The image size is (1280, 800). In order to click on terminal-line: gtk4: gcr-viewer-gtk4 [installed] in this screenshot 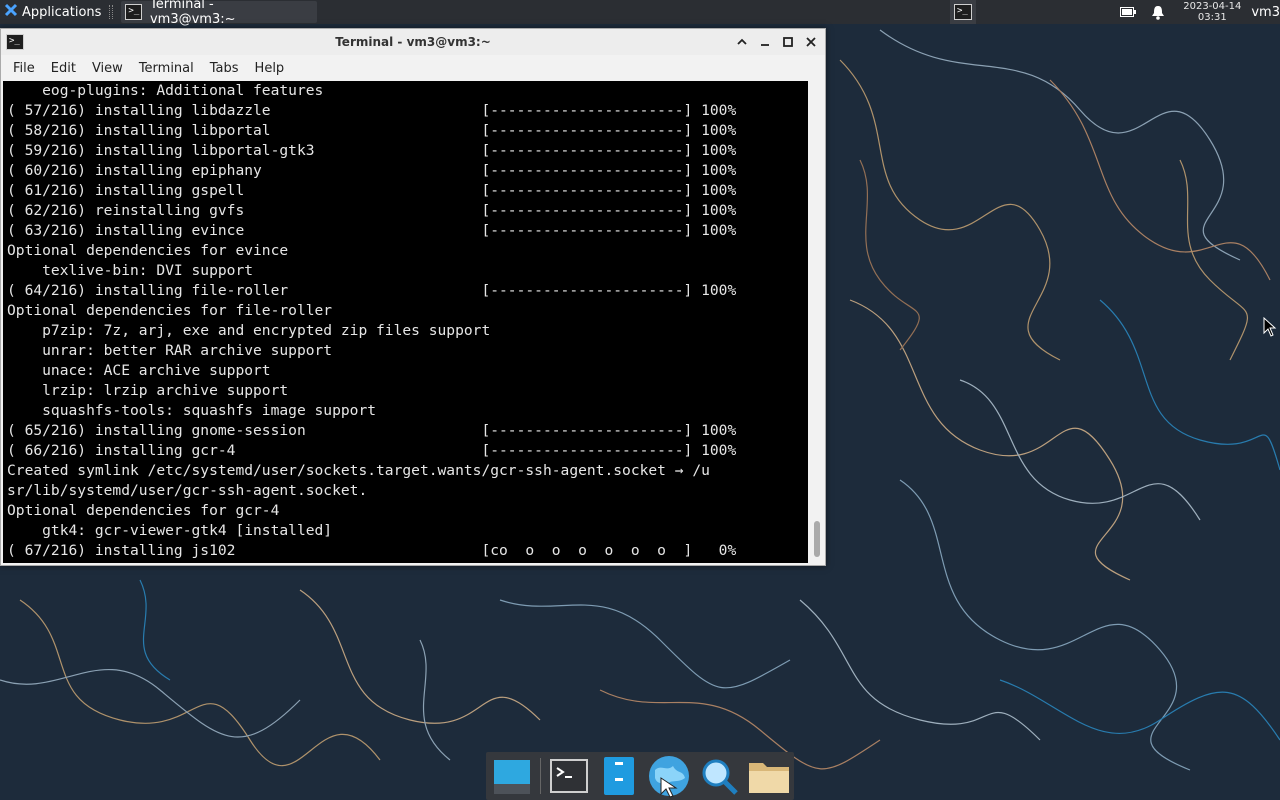, I will do `click(170, 530)`.